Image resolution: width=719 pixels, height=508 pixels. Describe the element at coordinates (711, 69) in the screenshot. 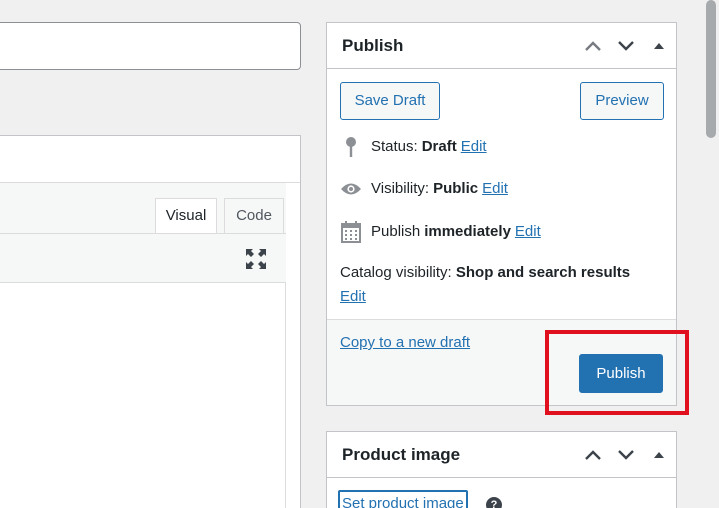

I see `scrollbar-thumb` at that location.